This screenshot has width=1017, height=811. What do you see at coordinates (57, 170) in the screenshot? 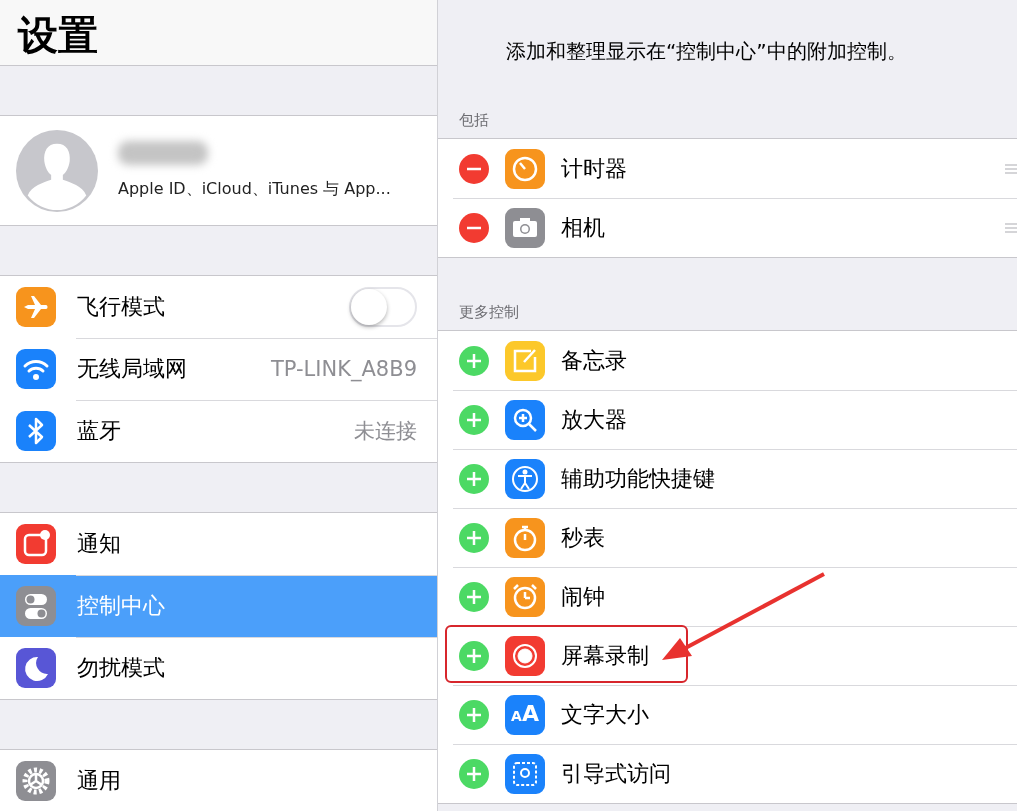
I see `avatar-icon` at bounding box center [57, 170].